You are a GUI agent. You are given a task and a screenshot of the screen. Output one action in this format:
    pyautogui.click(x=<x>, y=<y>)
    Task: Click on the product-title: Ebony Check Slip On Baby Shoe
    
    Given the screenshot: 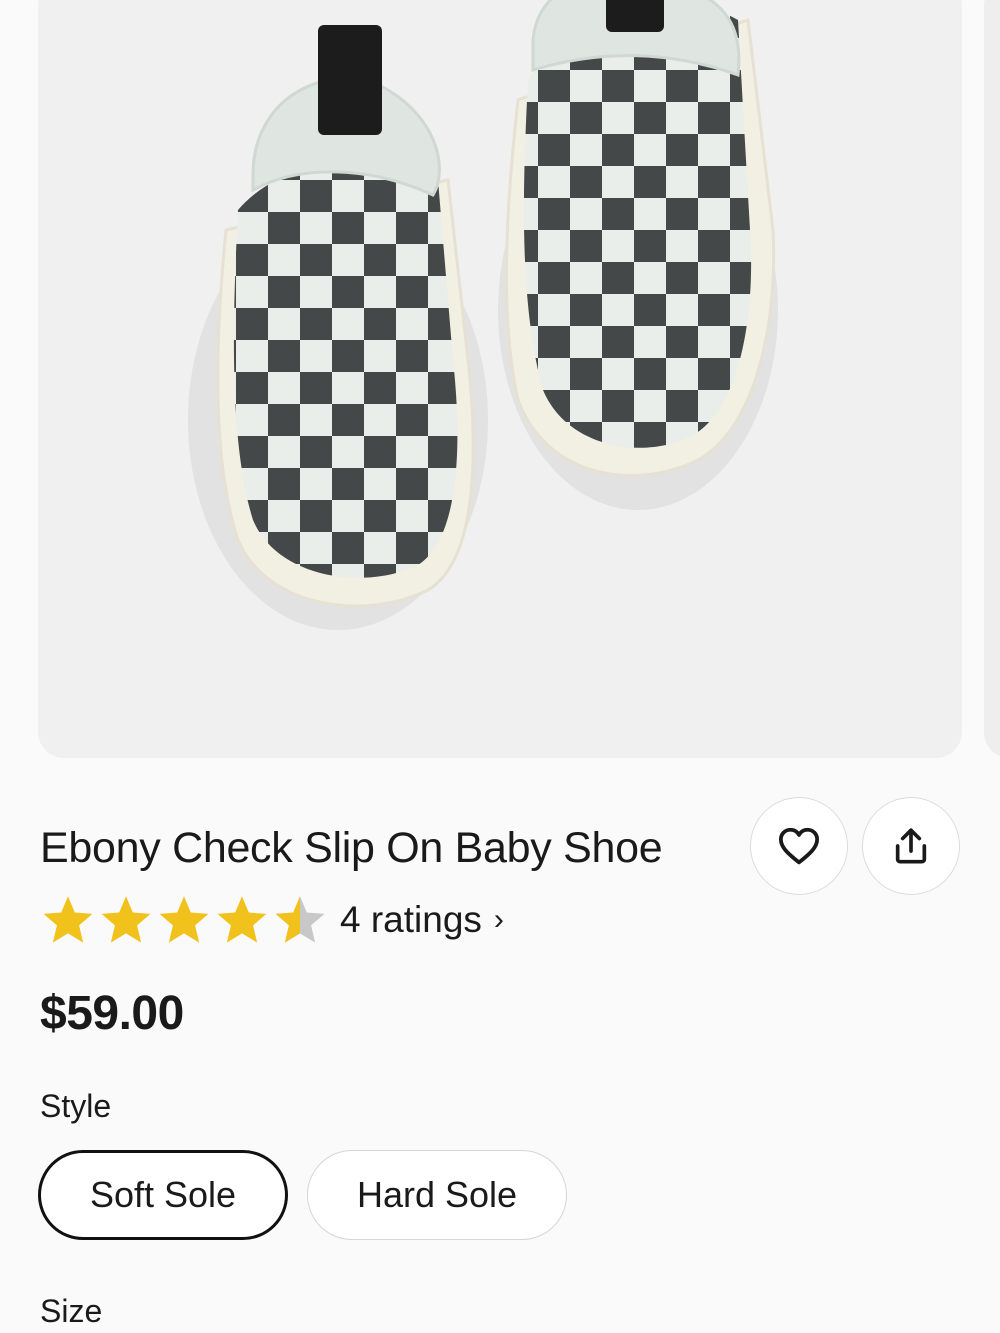 What is the action you would take?
    pyautogui.click(x=351, y=848)
    